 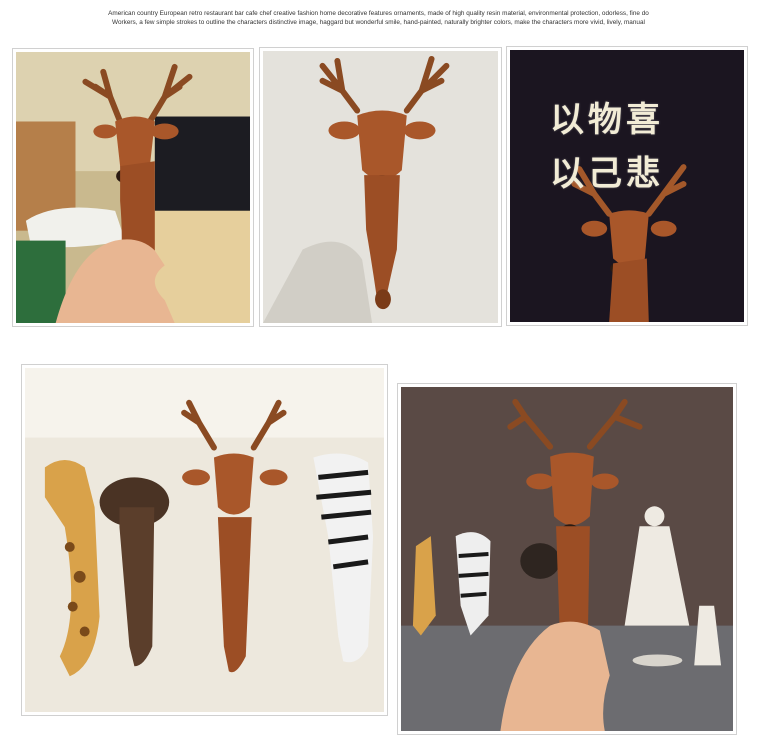 I want to click on deer-hook-dark-image: 以物喜 以己悲, so click(x=627, y=186).